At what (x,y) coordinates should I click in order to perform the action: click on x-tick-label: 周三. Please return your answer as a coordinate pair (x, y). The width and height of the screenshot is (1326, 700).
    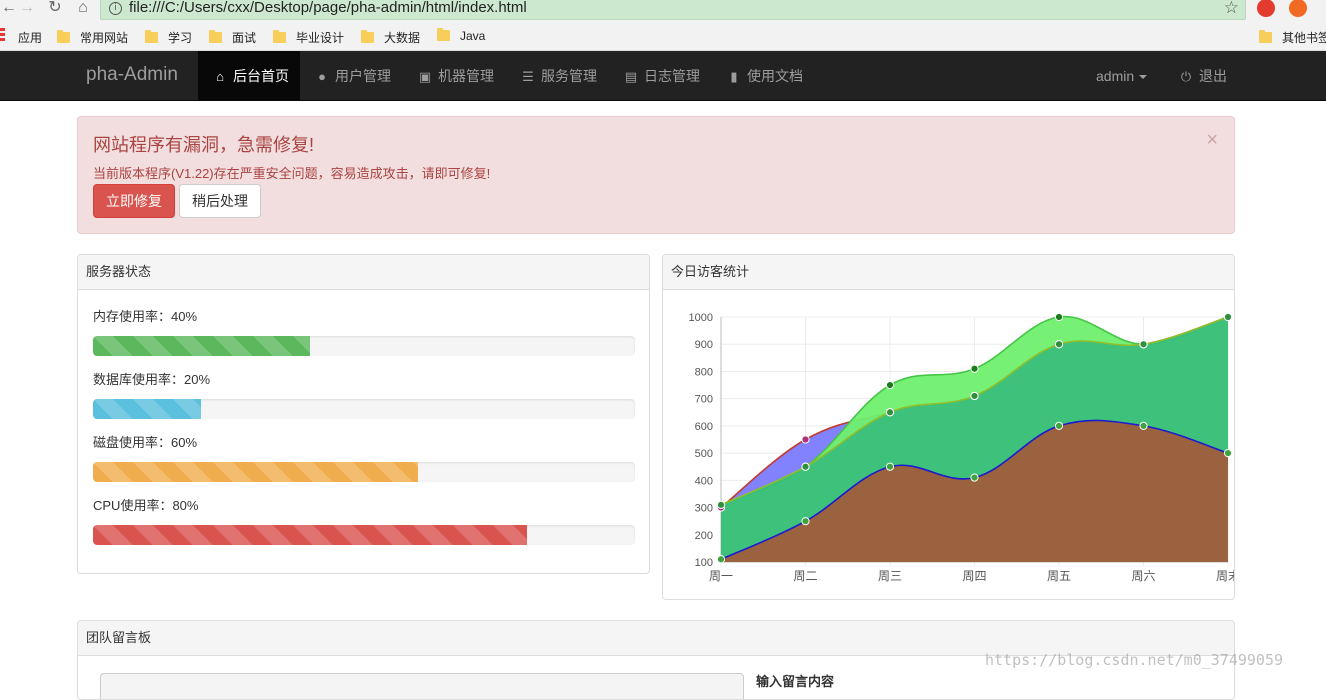
    Looking at the image, I should click on (890, 576).